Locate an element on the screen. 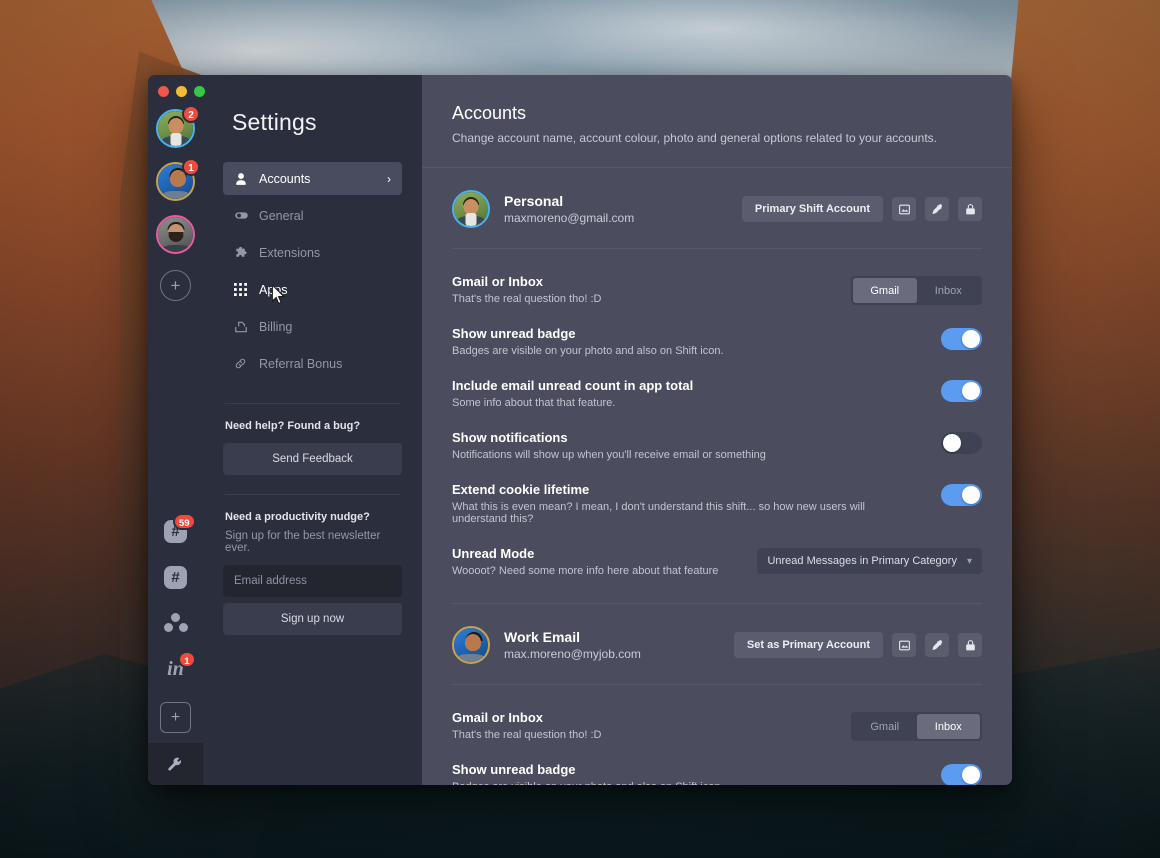 The width and height of the screenshot is (1160, 858). add-account-button: + is located at coordinates (175, 285).